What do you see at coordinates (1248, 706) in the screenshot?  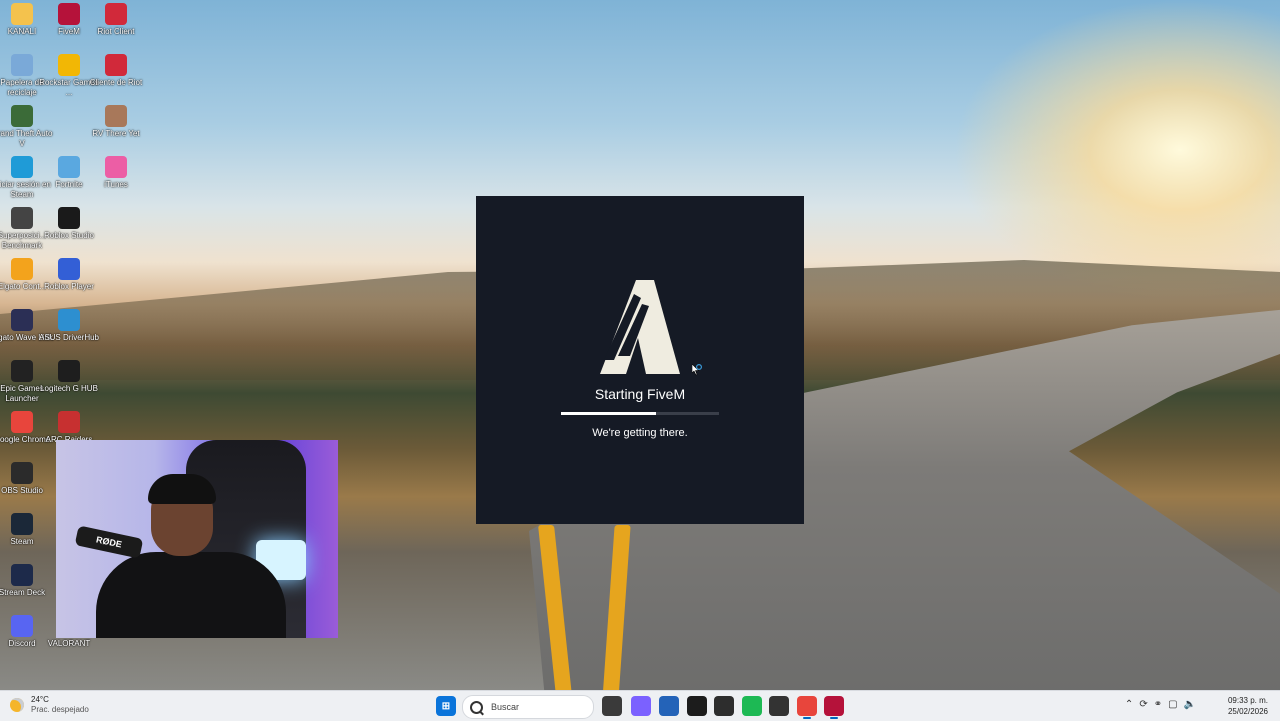 I see `taskbar-clock: 09:33 p. m. 25/02/2026` at bounding box center [1248, 706].